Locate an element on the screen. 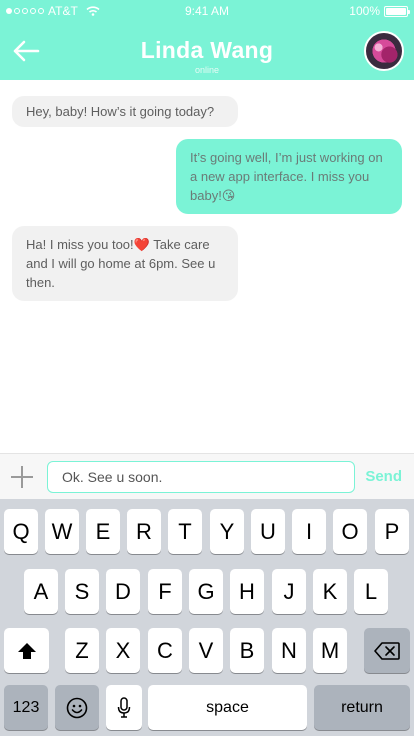 The height and width of the screenshot is (736, 414). shift-arrow-icon is located at coordinates (26, 650).